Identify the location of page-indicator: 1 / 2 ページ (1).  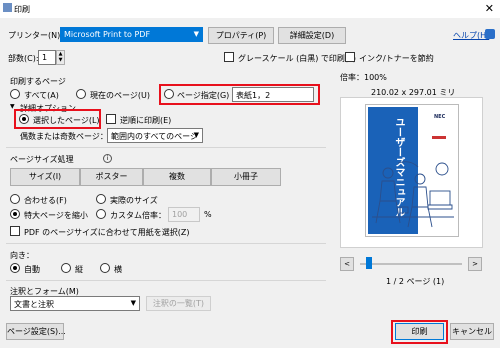
(415, 281).